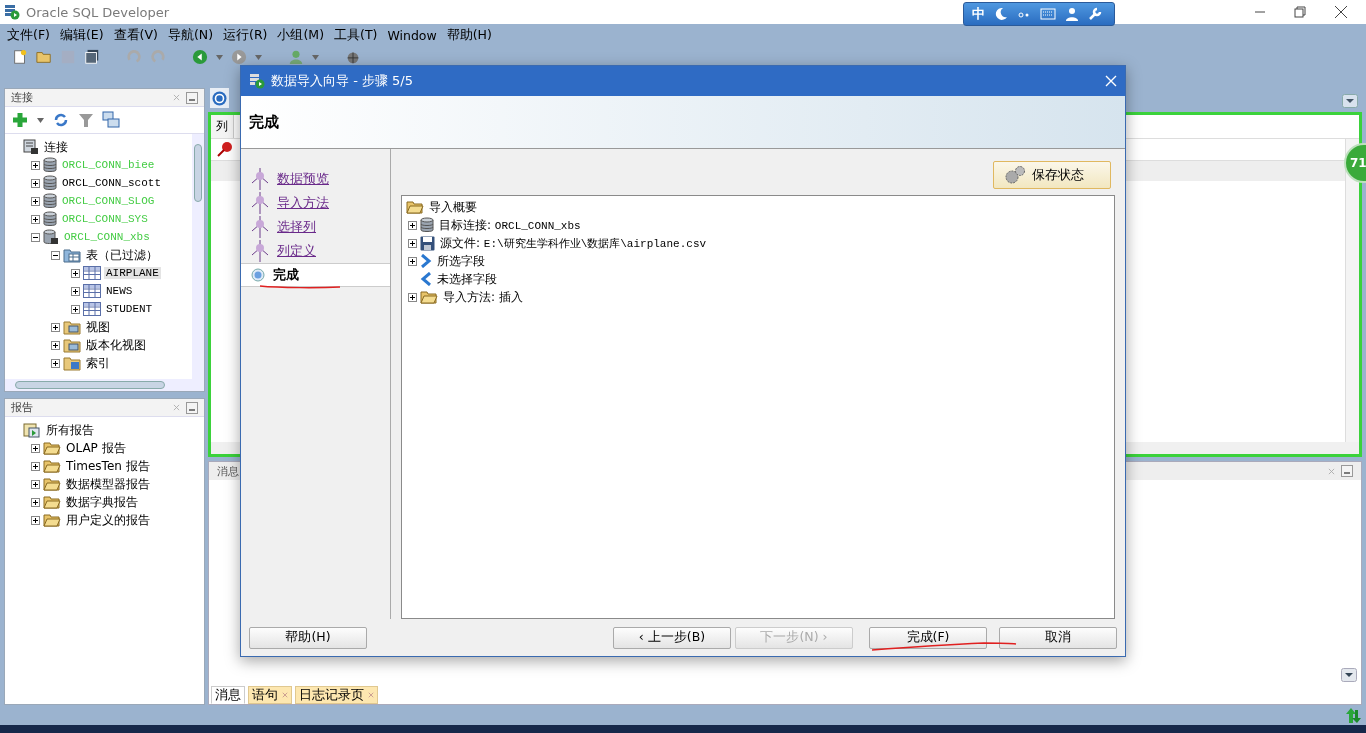 The height and width of the screenshot is (733, 1366). What do you see at coordinates (222, 126) in the screenshot?
I see `column-tab: 列` at bounding box center [222, 126].